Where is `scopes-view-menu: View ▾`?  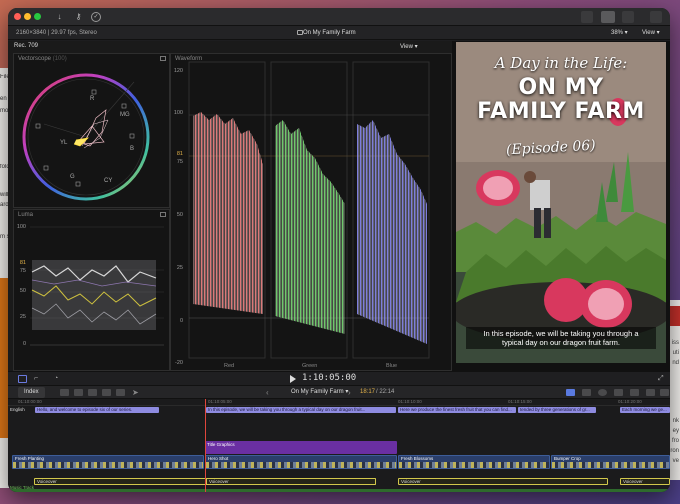
scopes-view-menu: View ▾ is located at coordinates (409, 46).